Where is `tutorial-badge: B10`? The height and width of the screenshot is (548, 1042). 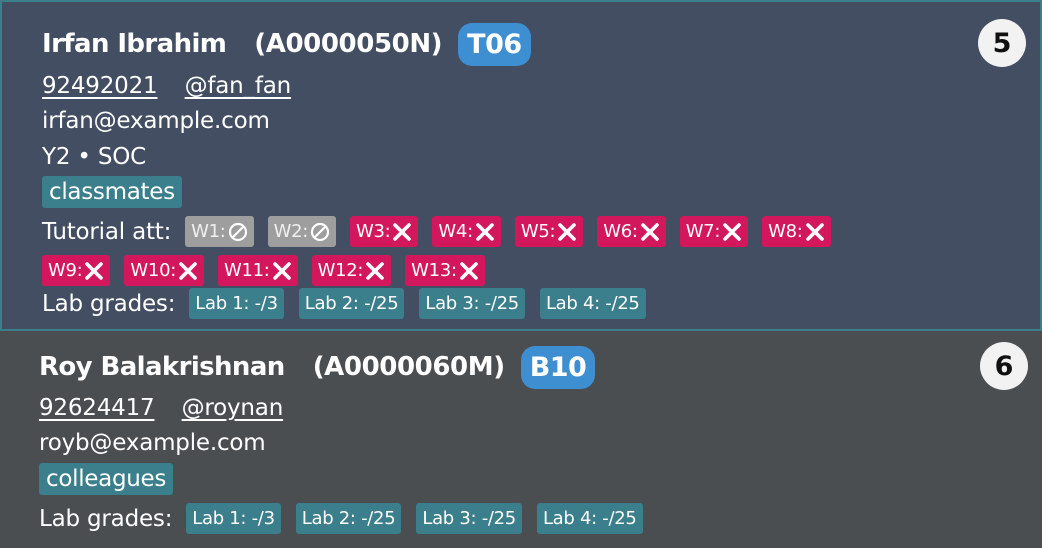
tutorial-badge: B10 is located at coordinates (558, 367).